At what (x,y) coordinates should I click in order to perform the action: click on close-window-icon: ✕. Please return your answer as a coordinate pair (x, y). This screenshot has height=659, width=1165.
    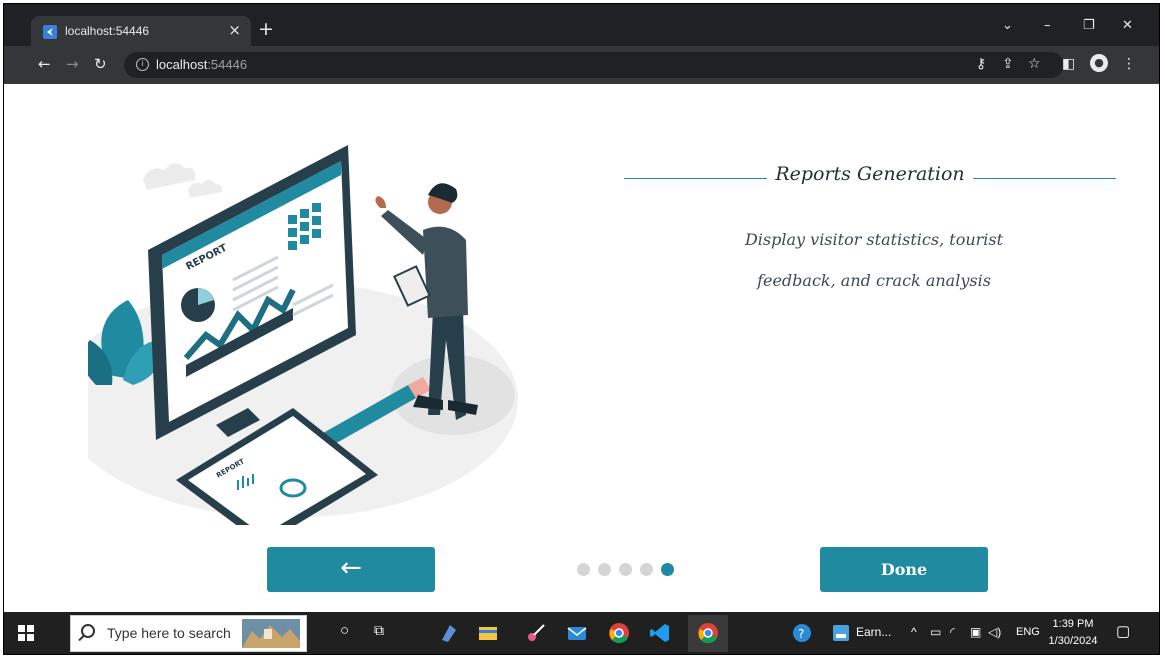
    Looking at the image, I should click on (1127, 25).